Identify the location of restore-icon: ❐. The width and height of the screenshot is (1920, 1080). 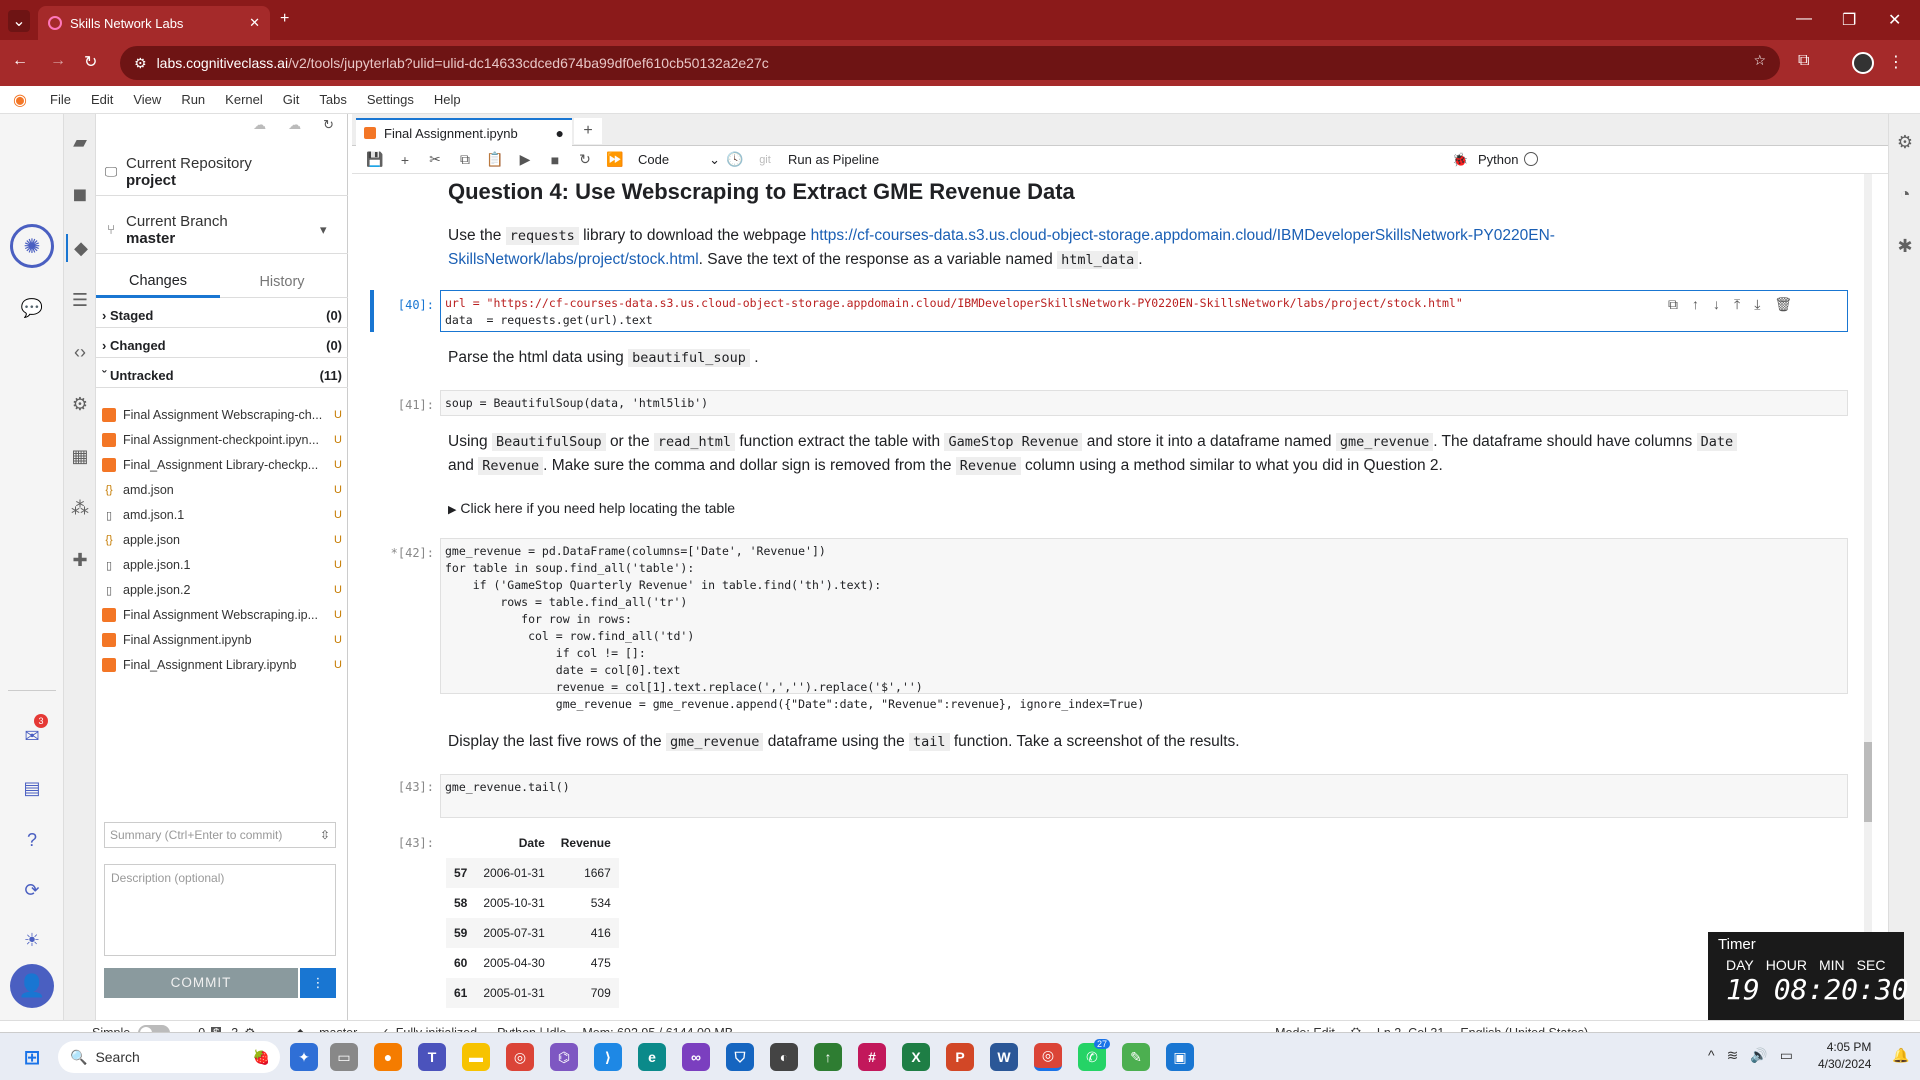
(1849, 20).